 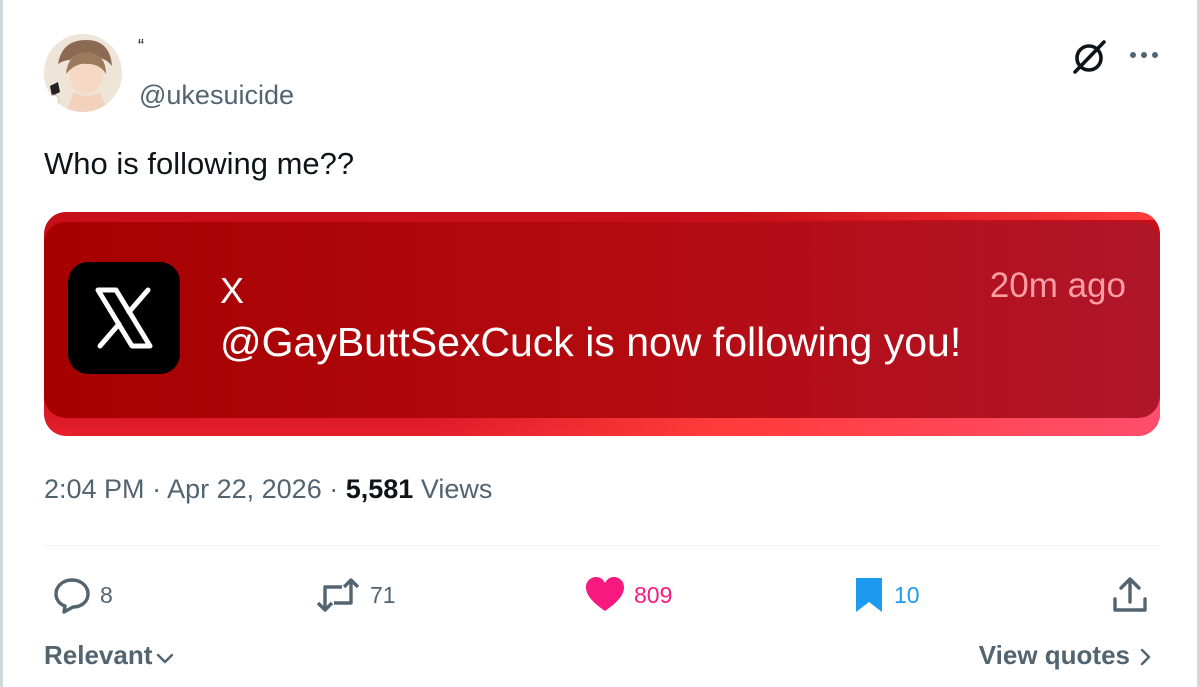 What do you see at coordinates (232, 290) in the screenshot?
I see `notification-app-name: X` at bounding box center [232, 290].